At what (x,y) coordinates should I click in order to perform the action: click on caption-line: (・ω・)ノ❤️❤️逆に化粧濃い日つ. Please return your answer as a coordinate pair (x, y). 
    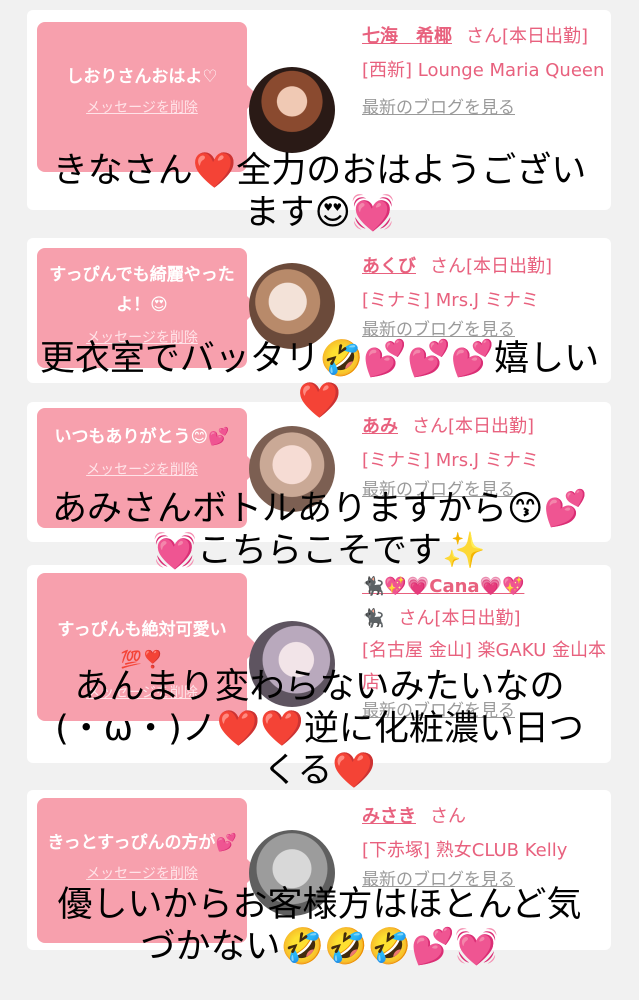
    Looking at the image, I should click on (319, 729).